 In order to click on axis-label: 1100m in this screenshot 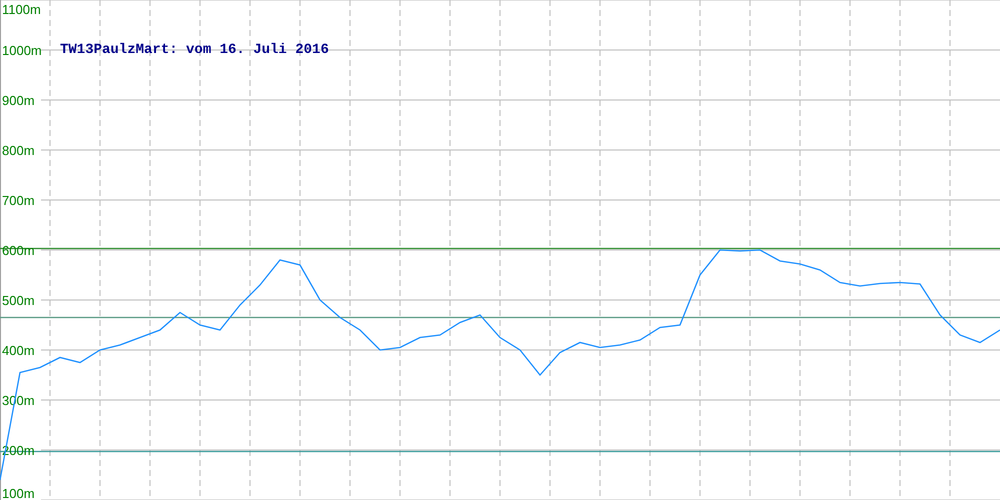, I will do `click(21, 9)`.